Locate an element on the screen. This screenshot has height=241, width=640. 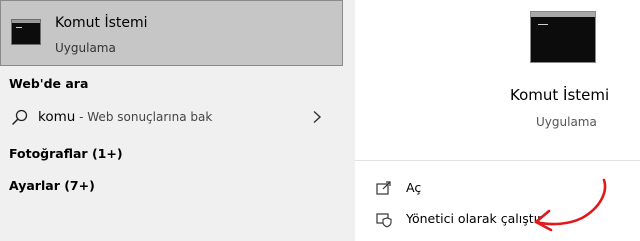
command-prompt-icon is located at coordinates (26, 32).